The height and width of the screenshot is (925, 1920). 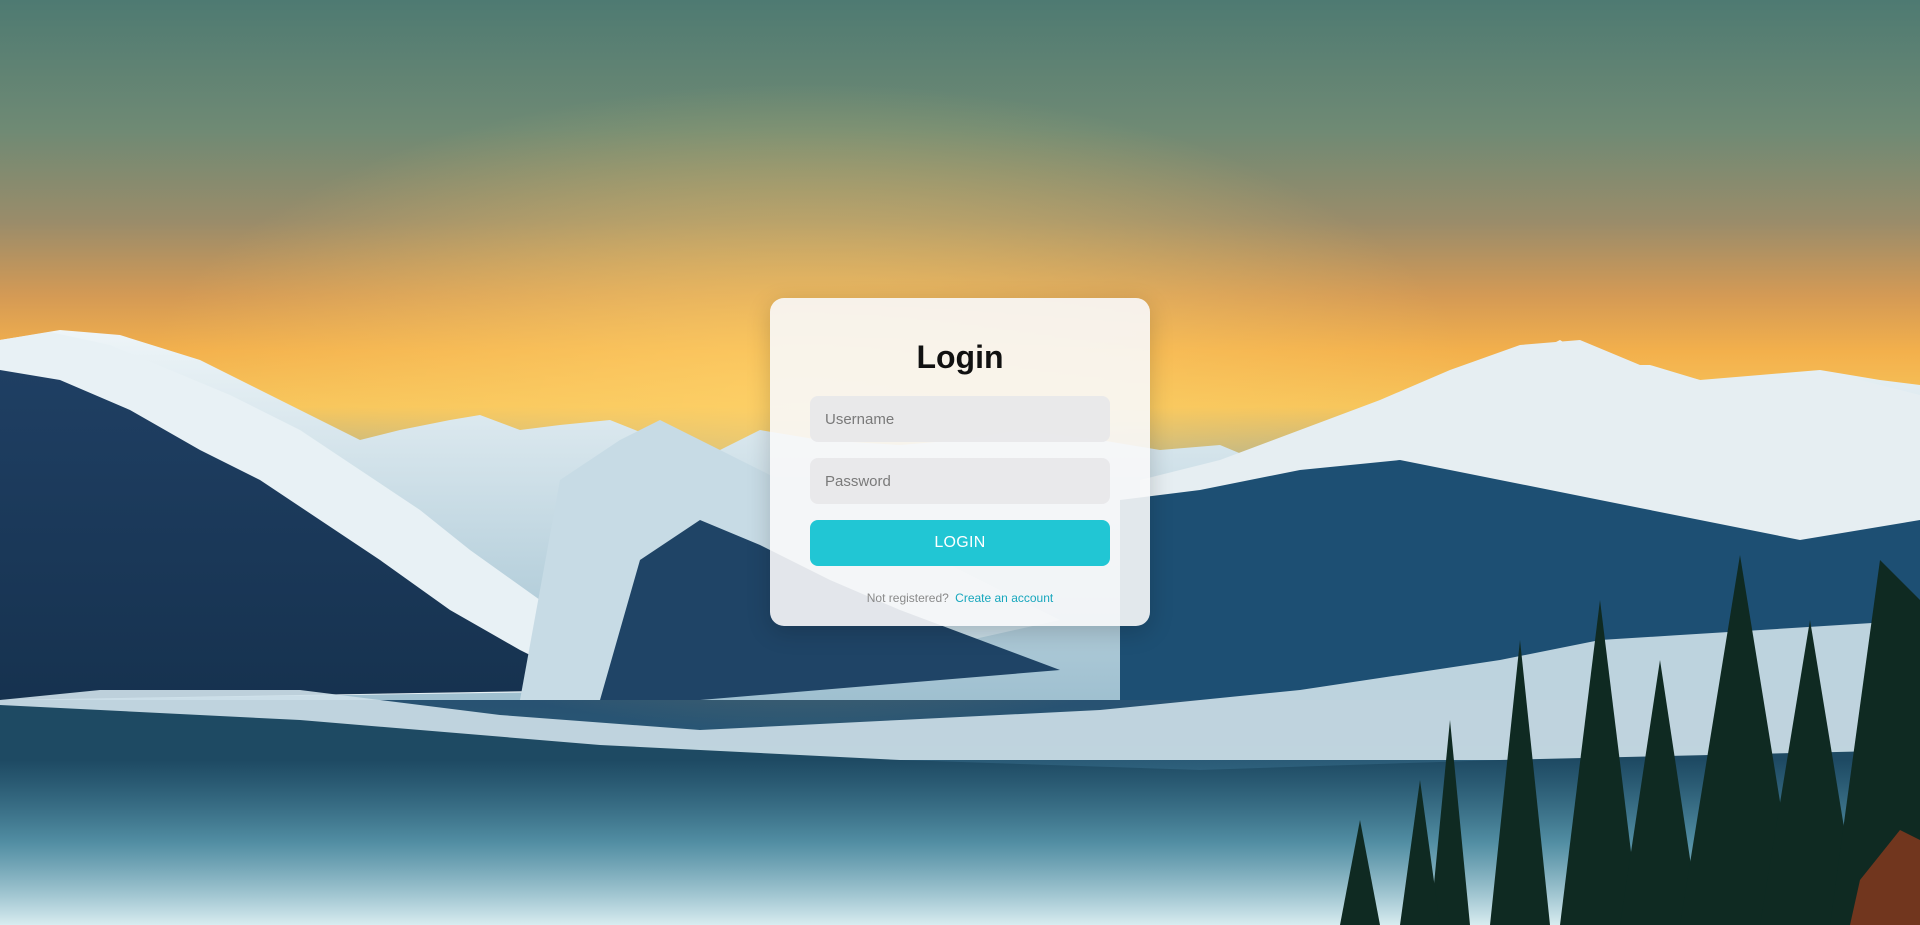 What do you see at coordinates (960, 357) in the screenshot?
I see `login-title: Login` at bounding box center [960, 357].